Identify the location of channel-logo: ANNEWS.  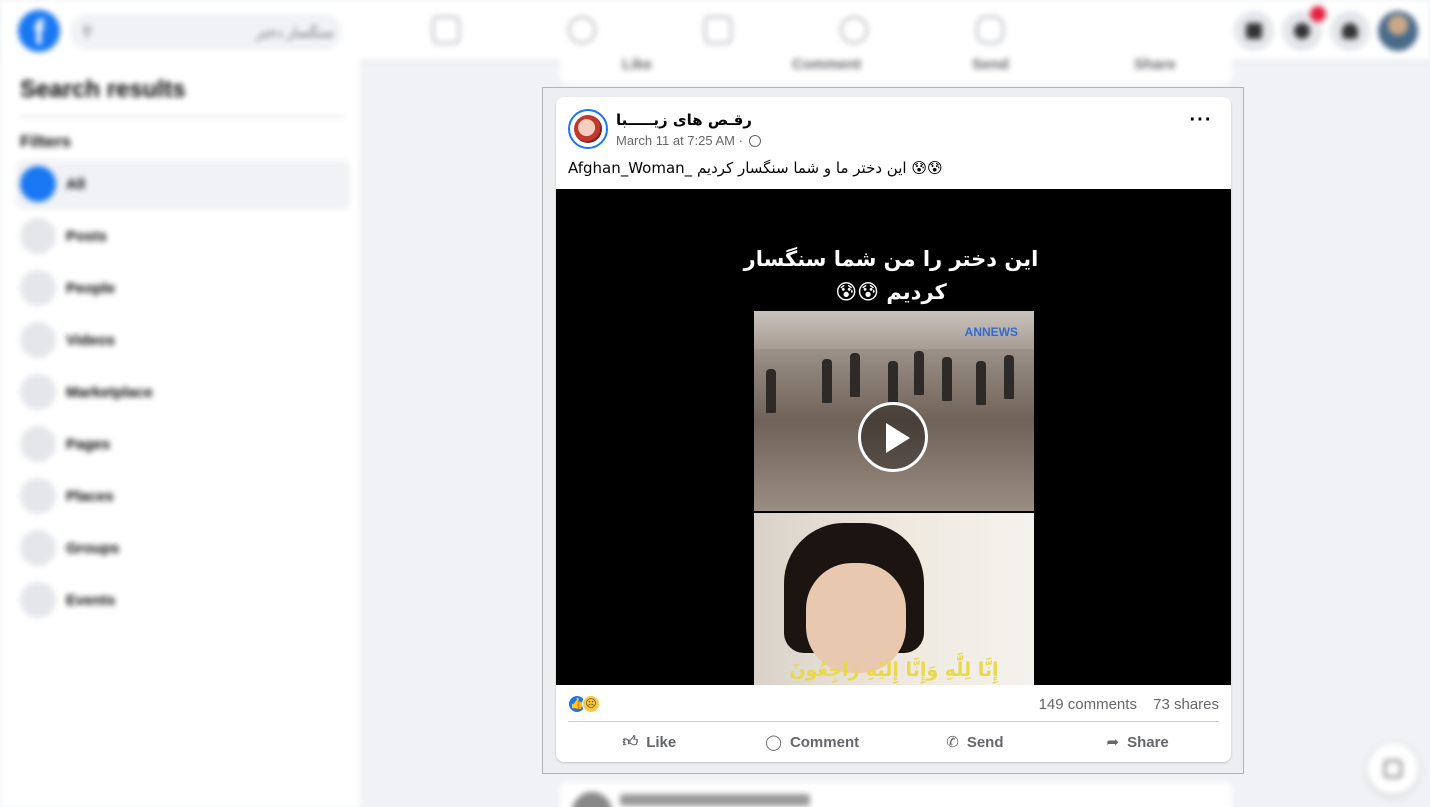
(991, 332).